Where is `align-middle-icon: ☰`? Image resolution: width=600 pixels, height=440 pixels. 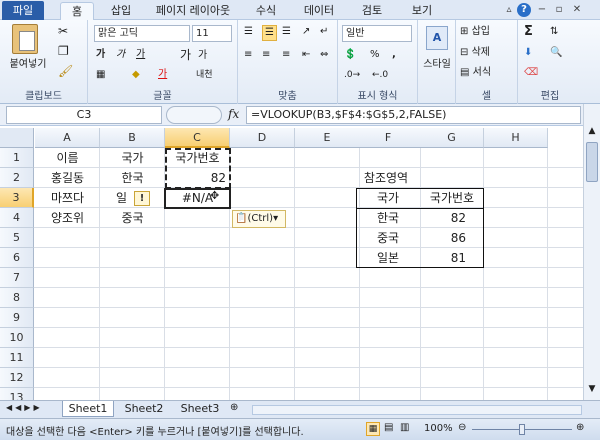
align-middle-icon: ☰ is located at coordinates (269, 33).